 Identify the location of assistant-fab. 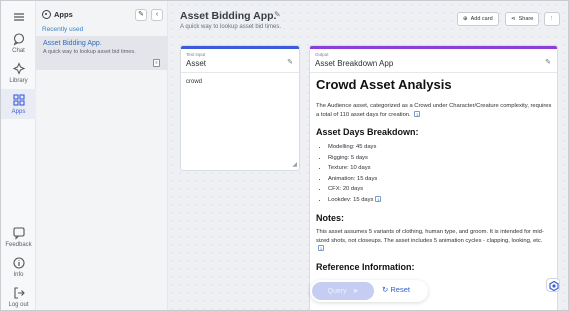
(553, 285).